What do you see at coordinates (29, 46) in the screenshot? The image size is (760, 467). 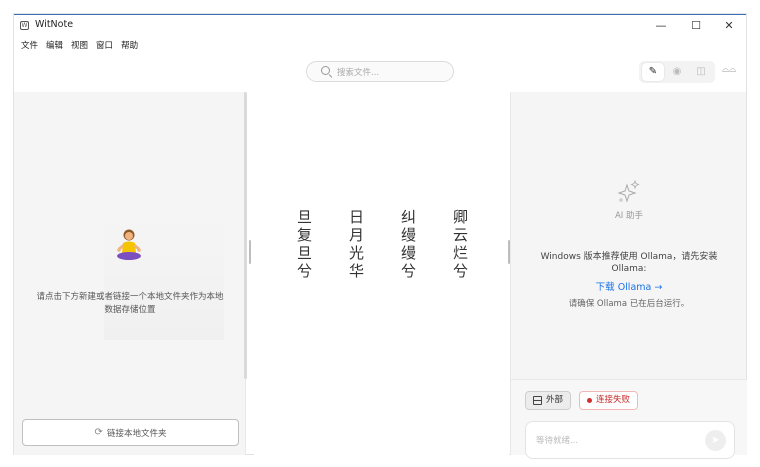 I see `menu-file: 文件` at bounding box center [29, 46].